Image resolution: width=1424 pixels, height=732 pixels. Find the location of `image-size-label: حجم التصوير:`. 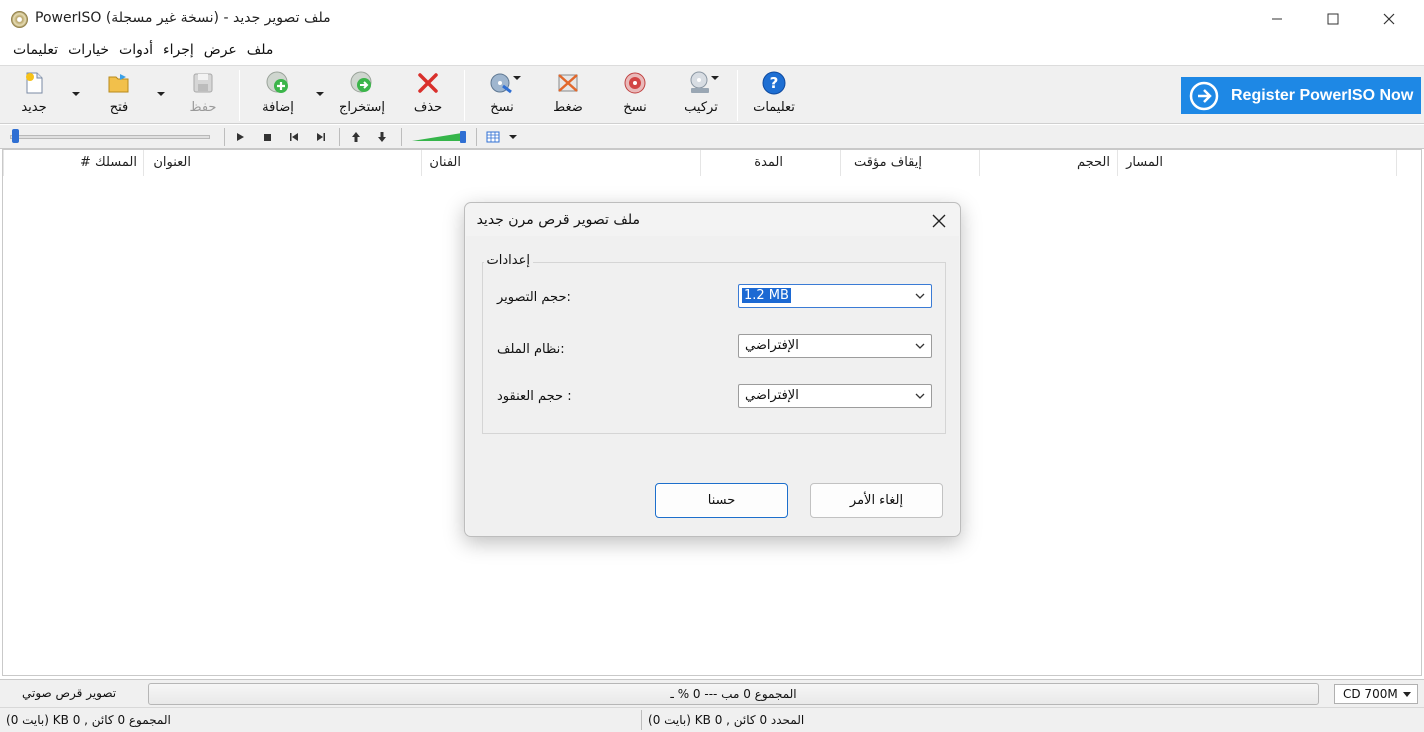

image-size-label: حجم التصوير: is located at coordinates (534, 297).